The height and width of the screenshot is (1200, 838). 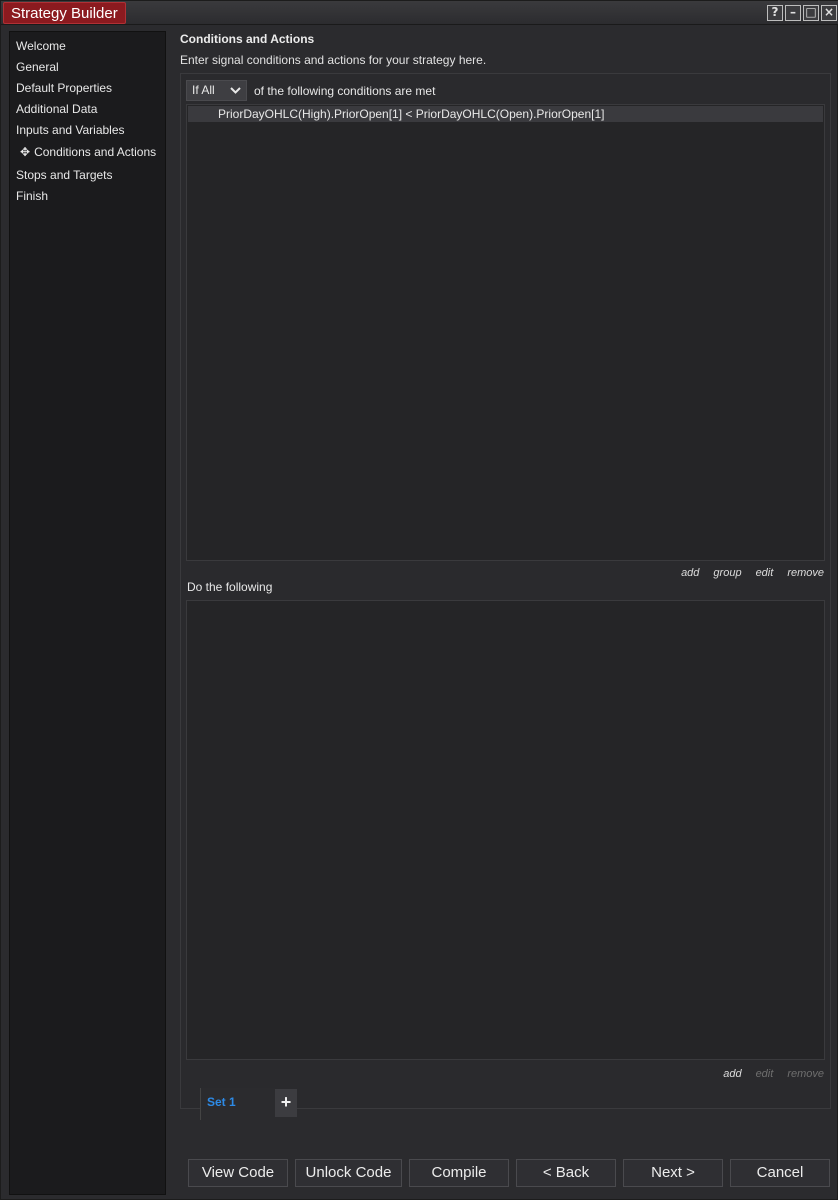 I want to click on edit-condition-link: edit, so click(x=765, y=573).